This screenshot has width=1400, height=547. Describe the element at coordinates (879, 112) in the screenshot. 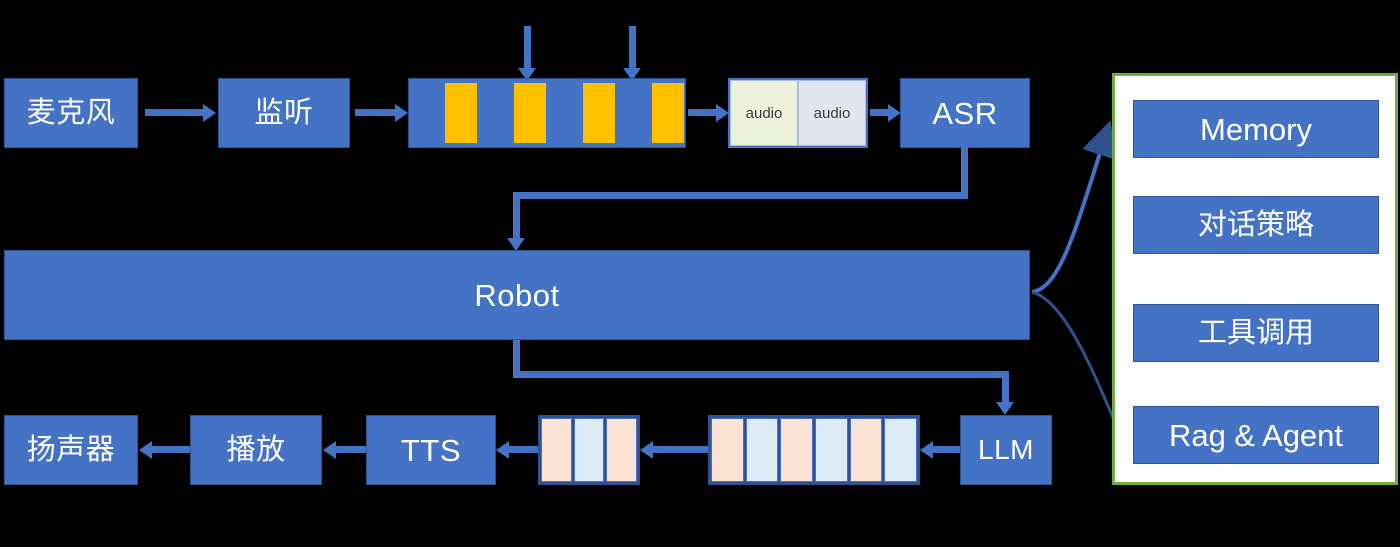

I see `connector-packets-to-asr` at that location.